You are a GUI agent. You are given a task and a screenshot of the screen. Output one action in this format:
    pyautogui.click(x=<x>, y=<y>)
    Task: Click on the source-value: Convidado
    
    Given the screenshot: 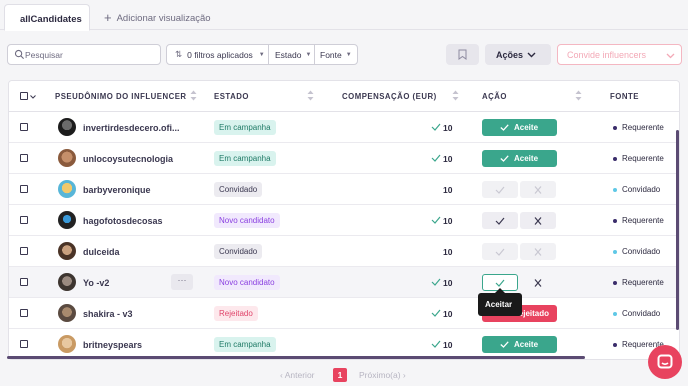 What is the action you would take?
    pyautogui.click(x=641, y=251)
    